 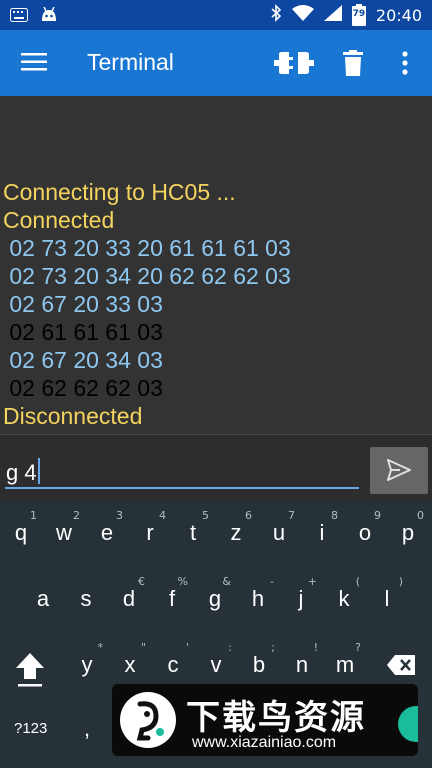 What do you see at coordinates (73, 416) in the screenshot?
I see `terminal-line-status: Disconnected` at bounding box center [73, 416].